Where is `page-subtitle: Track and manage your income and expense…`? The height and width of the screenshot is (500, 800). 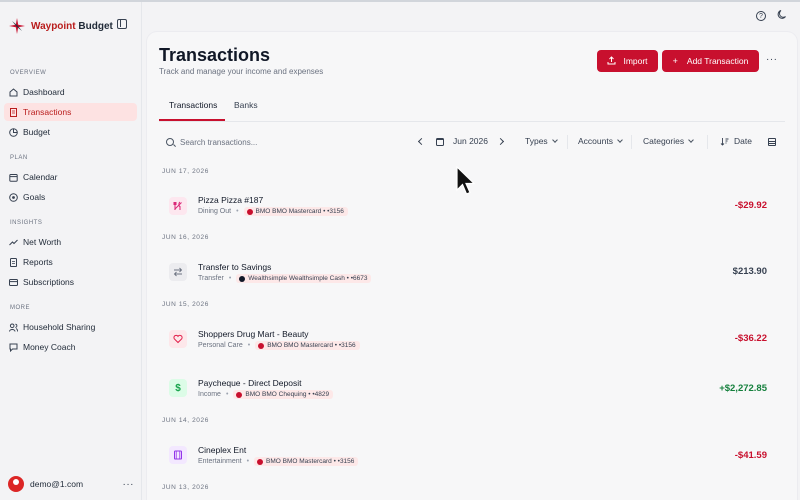 page-subtitle: Track and manage your income and expense… is located at coordinates (241, 71).